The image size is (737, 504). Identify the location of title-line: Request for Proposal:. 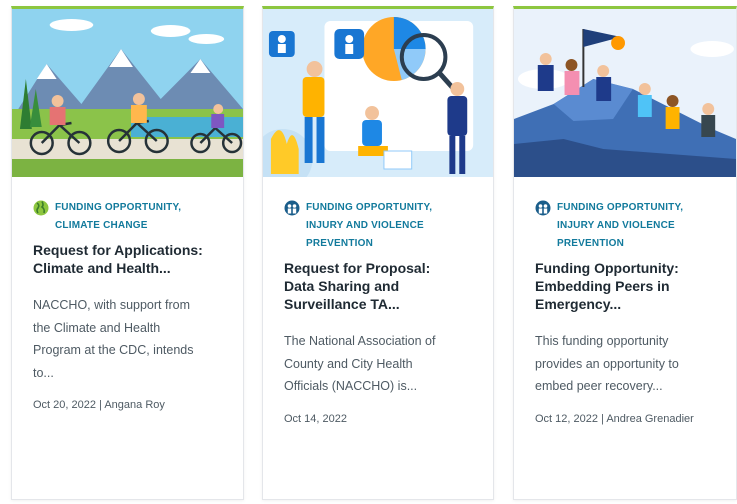
(357, 268).